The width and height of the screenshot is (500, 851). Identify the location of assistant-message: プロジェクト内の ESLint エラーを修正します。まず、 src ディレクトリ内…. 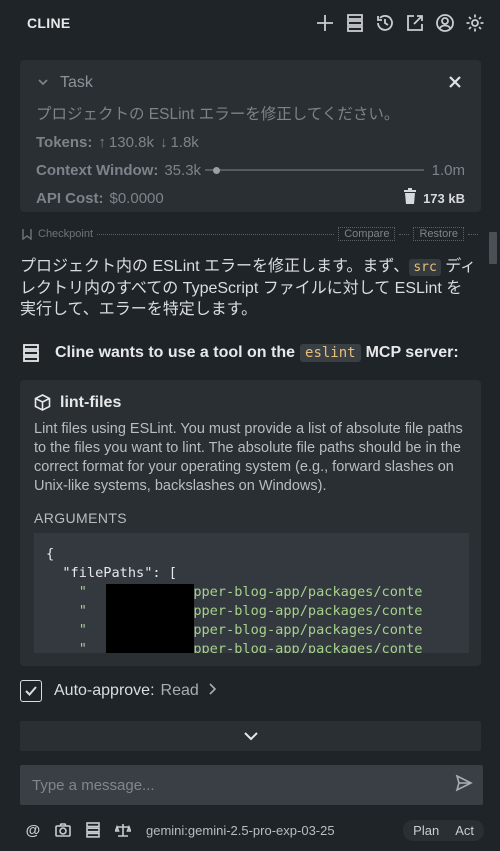
(249, 288).